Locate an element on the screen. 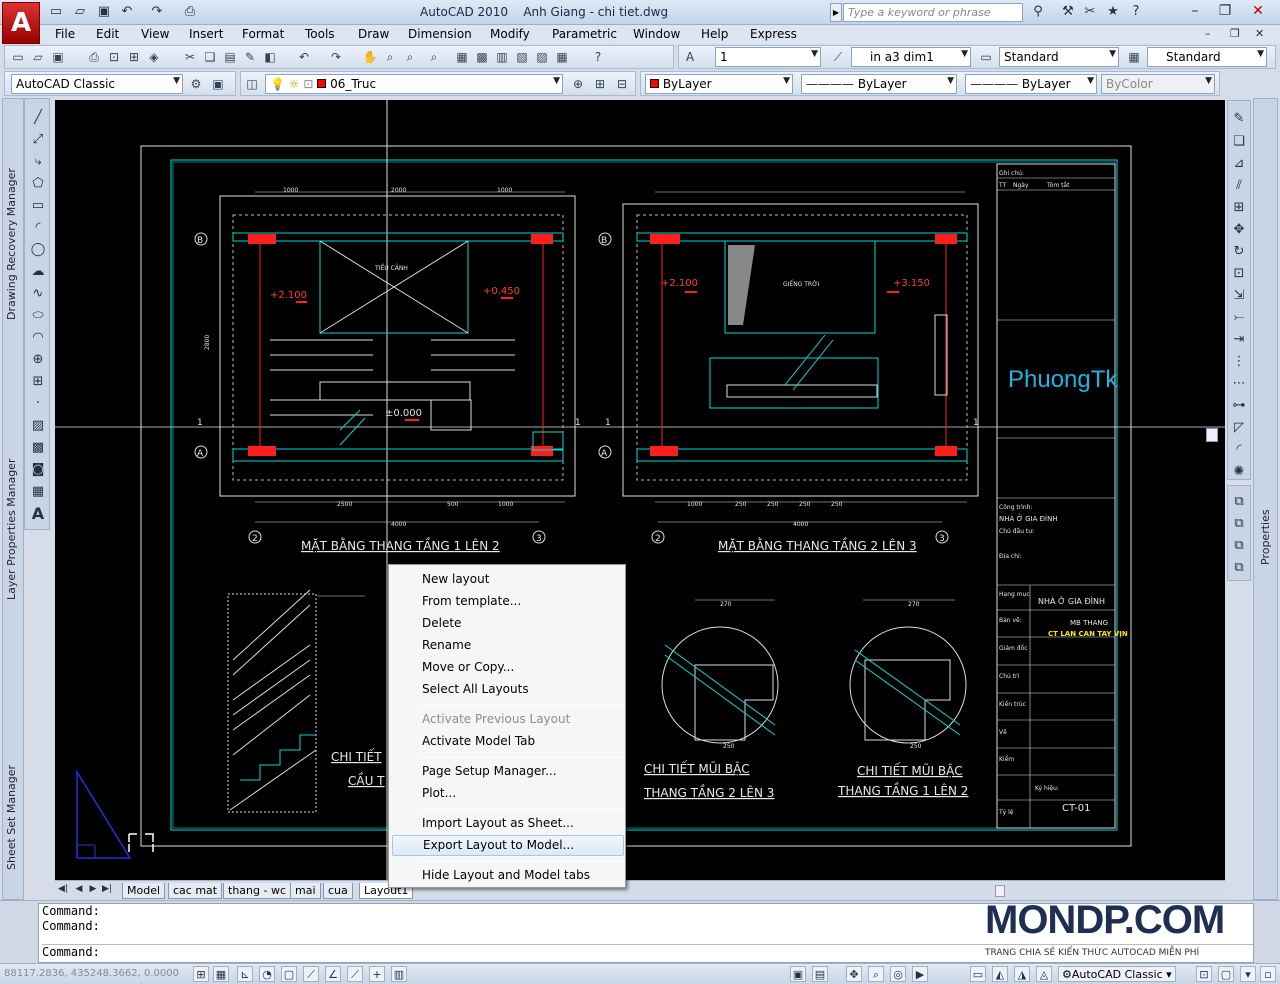  pan-status-icon: ✥ is located at coordinates (854, 974).